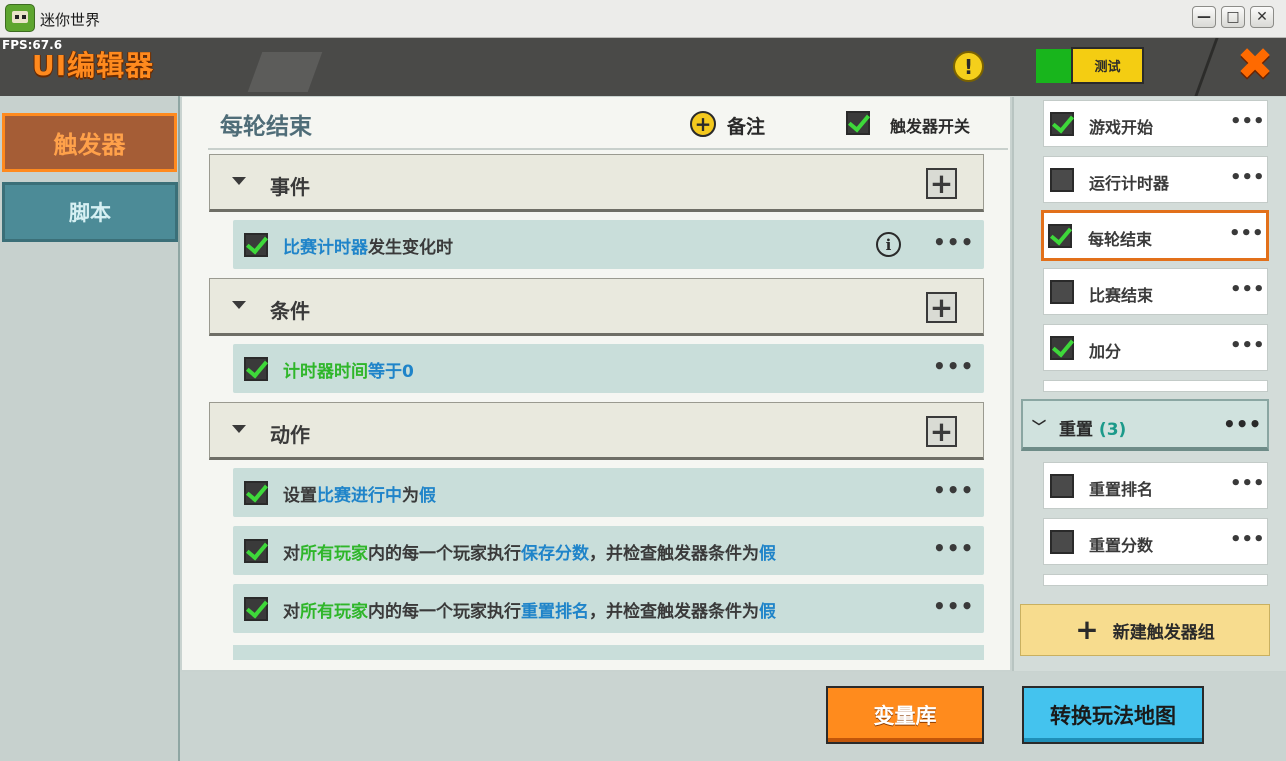 This screenshot has height=761, width=1286. What do you see at coordinates (1155, 347) in the screenshot?
I see `trigger-list-item: 加分 •••` at bounding box center [1155, 347].